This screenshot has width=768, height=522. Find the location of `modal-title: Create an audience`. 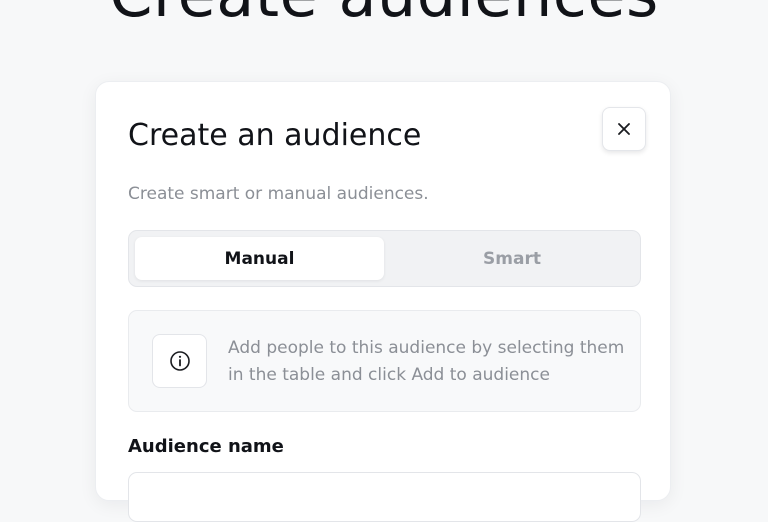

modal-title: Create an audience is located at coordinates (275, 135).